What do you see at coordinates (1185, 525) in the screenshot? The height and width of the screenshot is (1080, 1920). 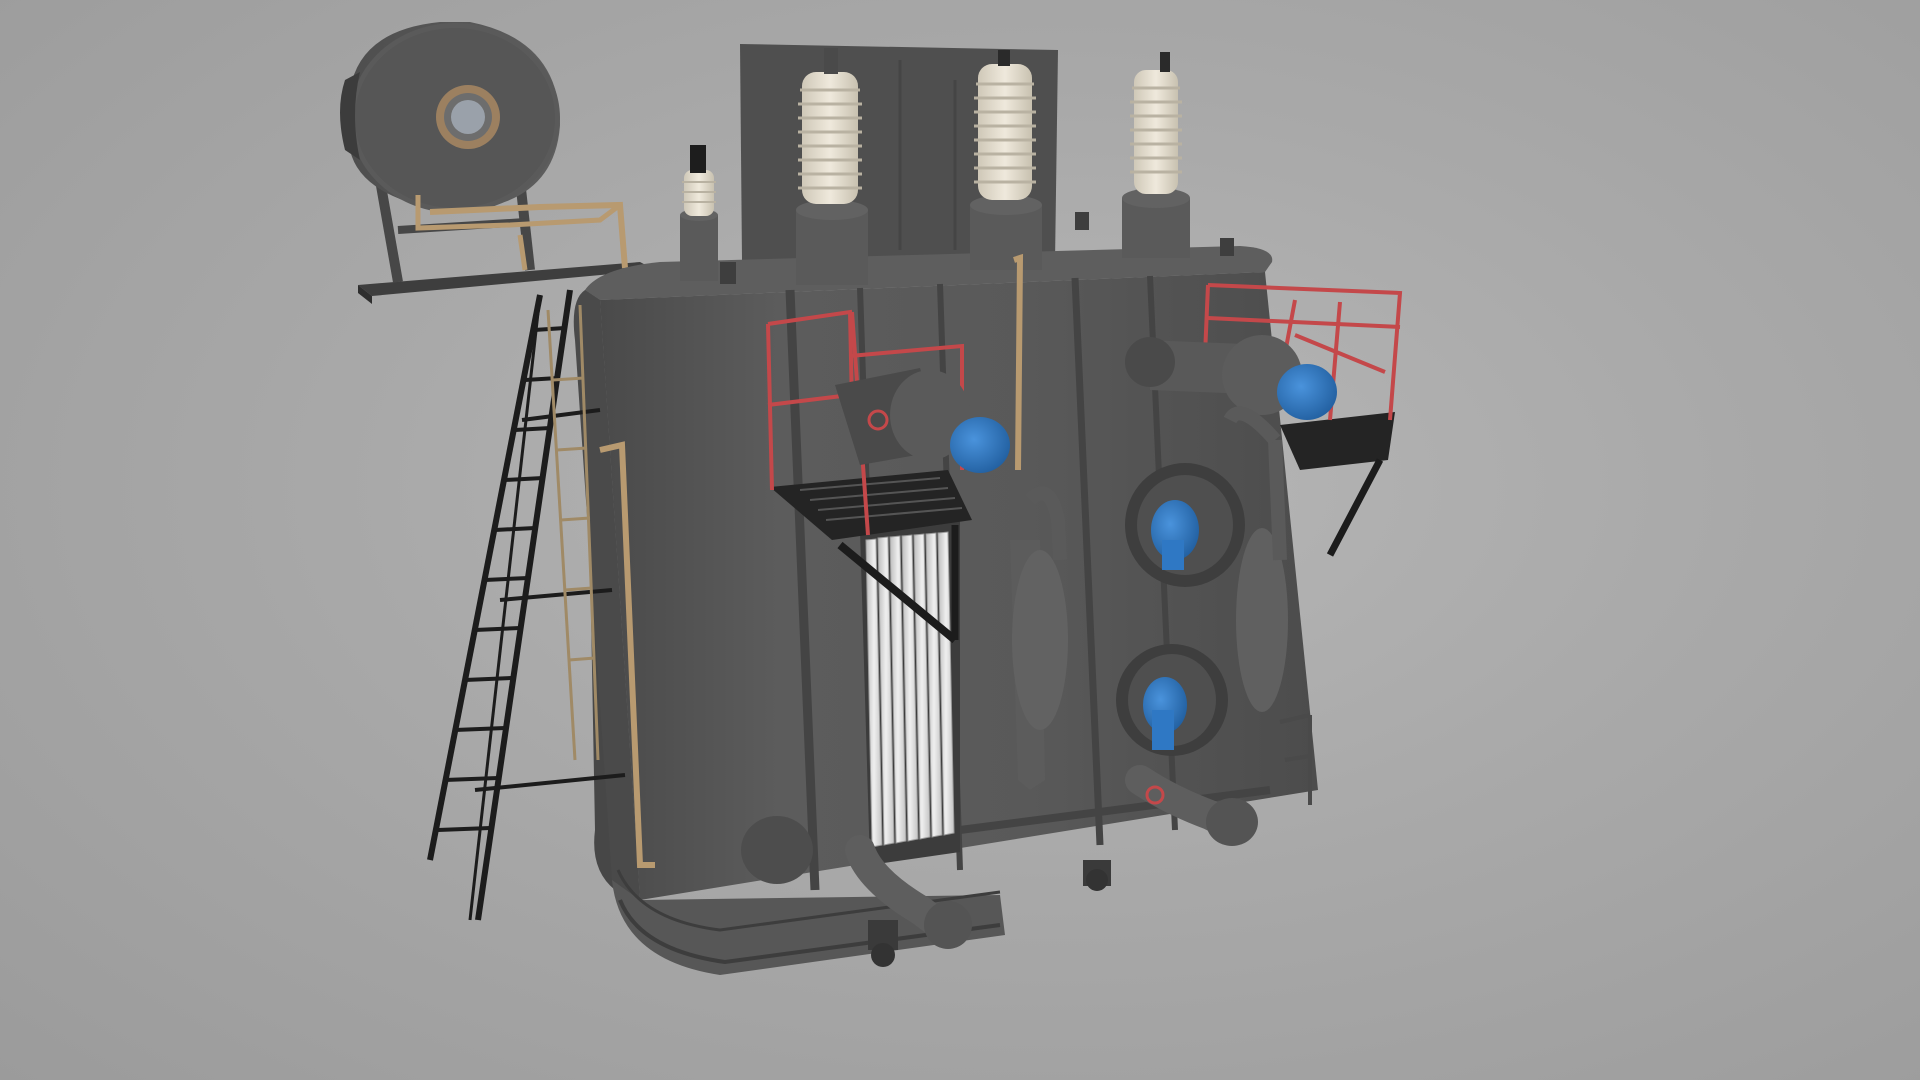 I see `cooling-fan-middle` at bounding box center [1185, 525].